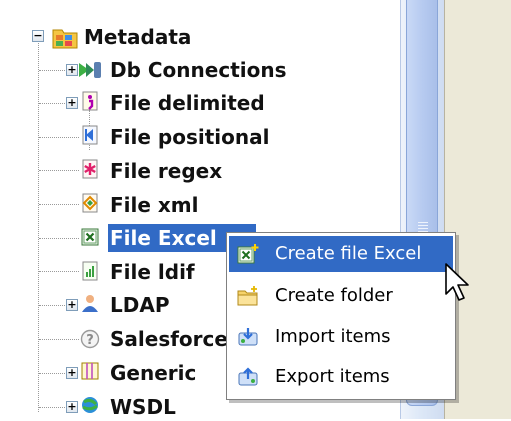 This screenshot has width=511, height=421. Describe the element at coordinates (333, 336) in the screenshot. I see `menu-item-label: Import items` at that location.